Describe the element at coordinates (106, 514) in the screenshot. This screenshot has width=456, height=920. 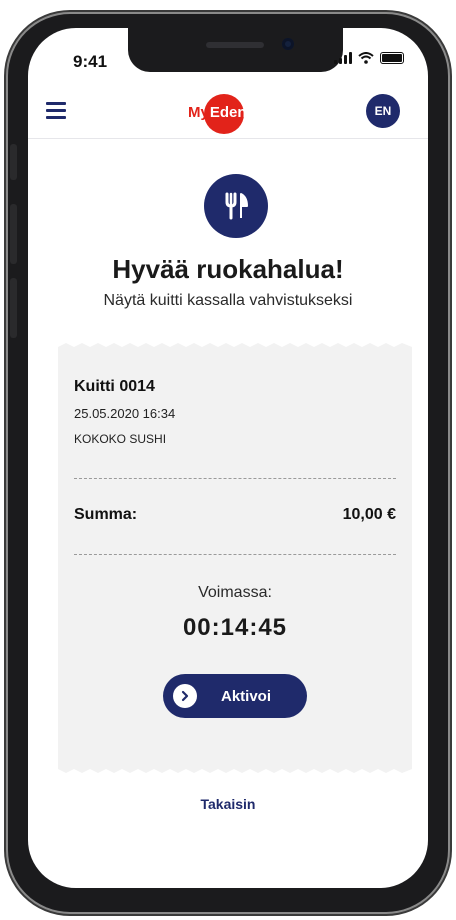
I see `sum-label: Summa:` at that location.